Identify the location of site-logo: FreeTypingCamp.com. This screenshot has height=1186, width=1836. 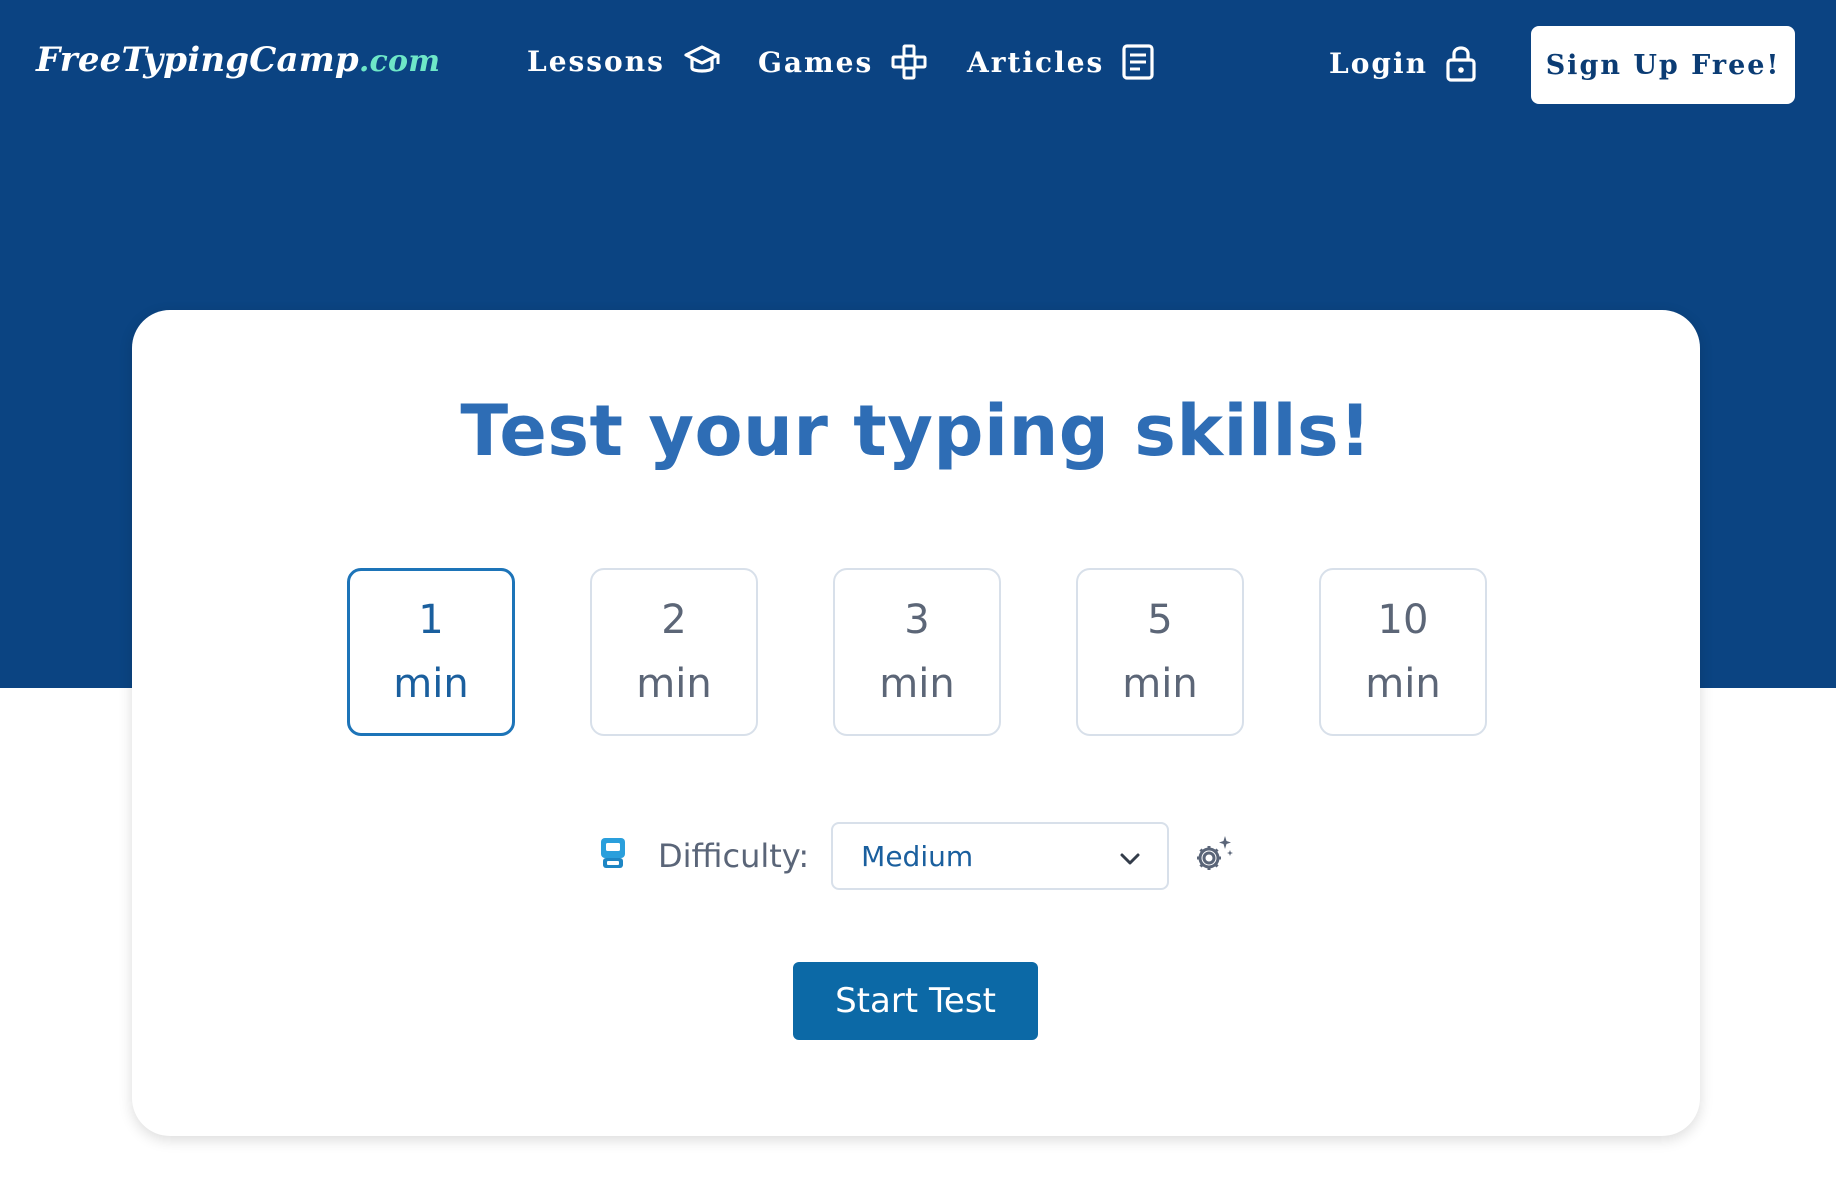
(238, 60).